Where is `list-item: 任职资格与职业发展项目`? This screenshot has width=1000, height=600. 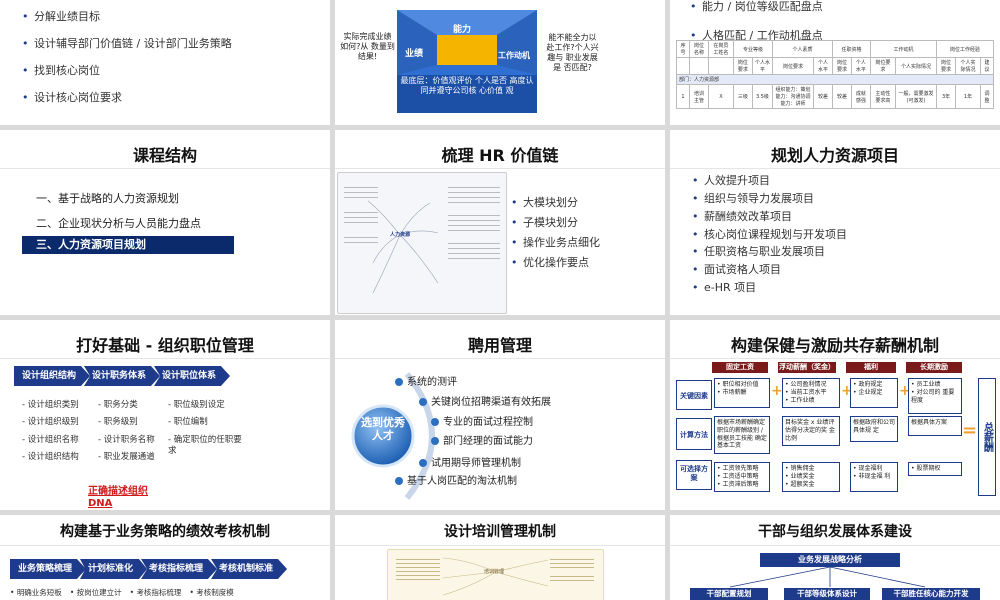
list-item: 任职资格与职业发展项目 is located at coordinates (822, 252).